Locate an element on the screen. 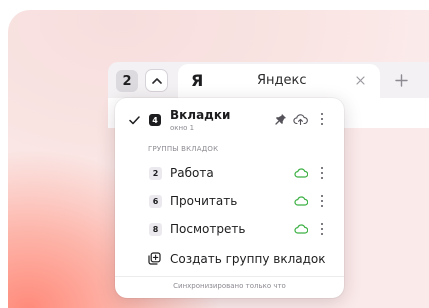  sync-status: Синхронизировано только что is located at coordinates (229, 286).